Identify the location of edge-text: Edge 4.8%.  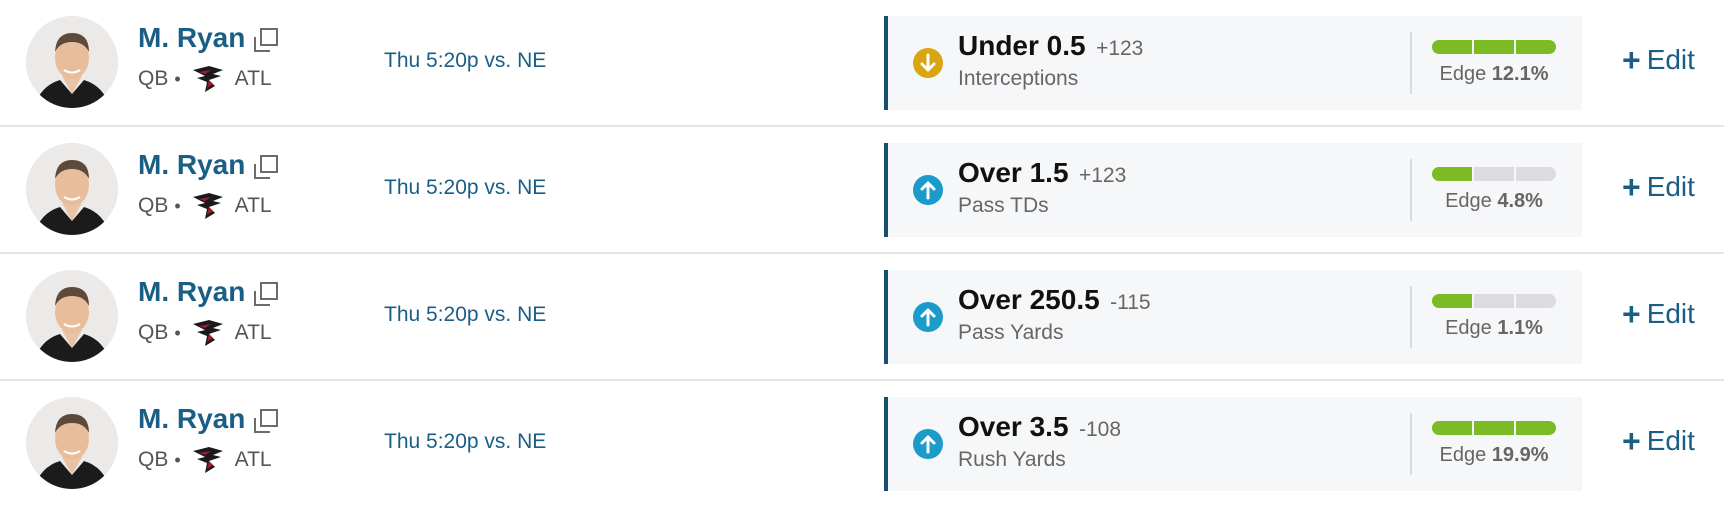
(1494, 201).